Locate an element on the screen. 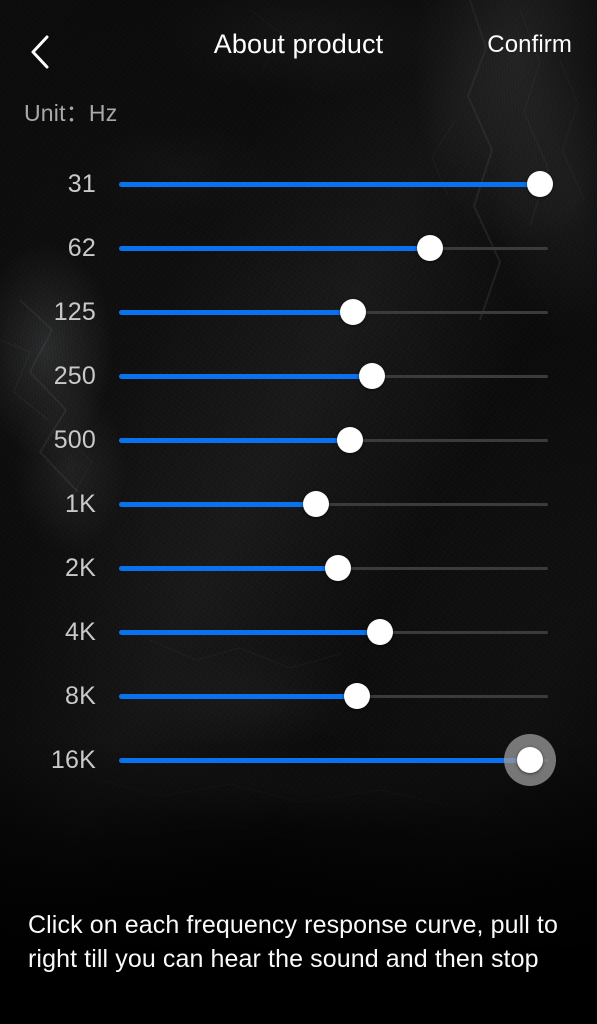  slider-row: 250 is located at coordinates (298, 376).